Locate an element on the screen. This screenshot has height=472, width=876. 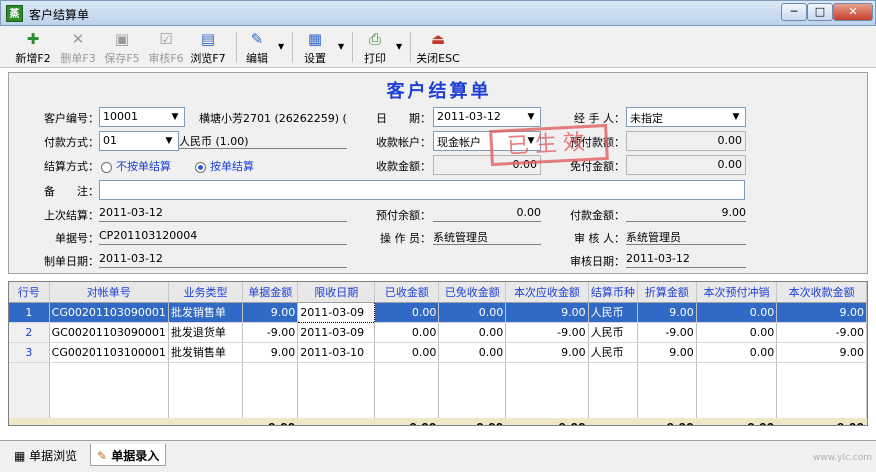
radio-circle-icon is located at coordinates (106, 167).